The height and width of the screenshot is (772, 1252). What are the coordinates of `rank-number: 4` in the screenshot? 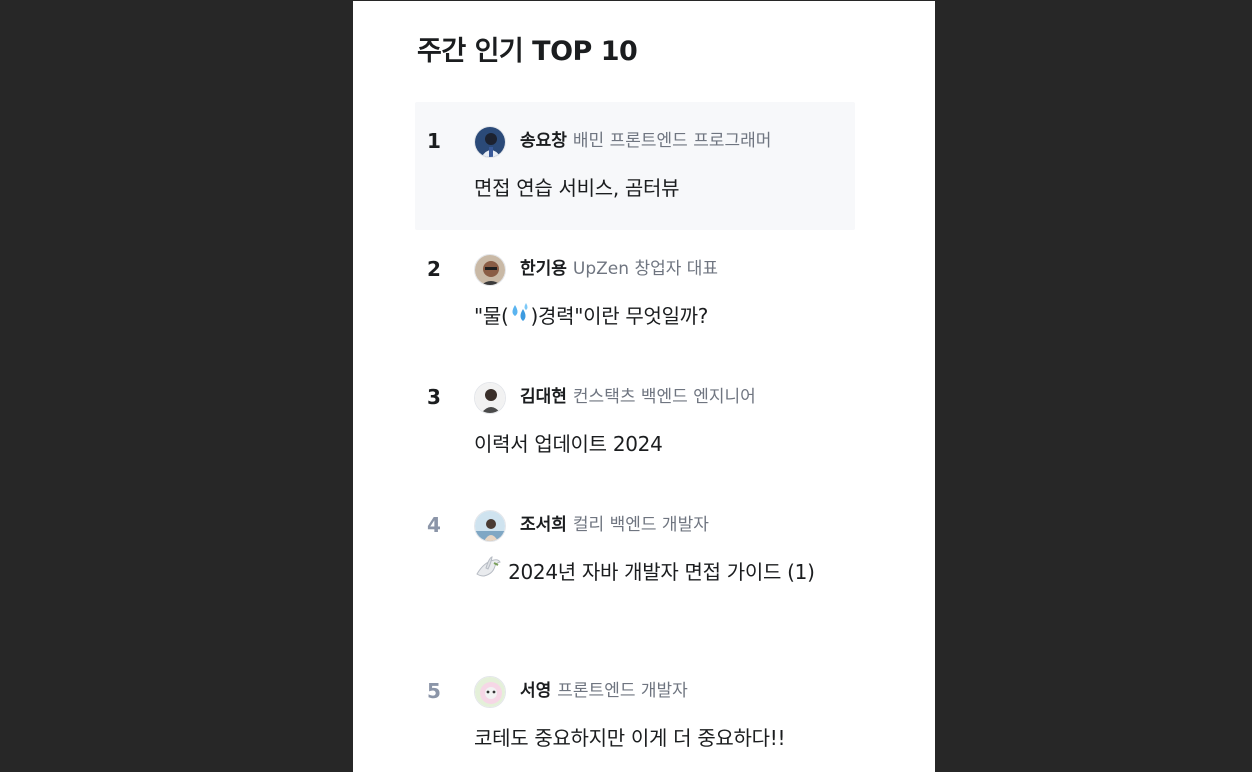 It's located at (434, 525).